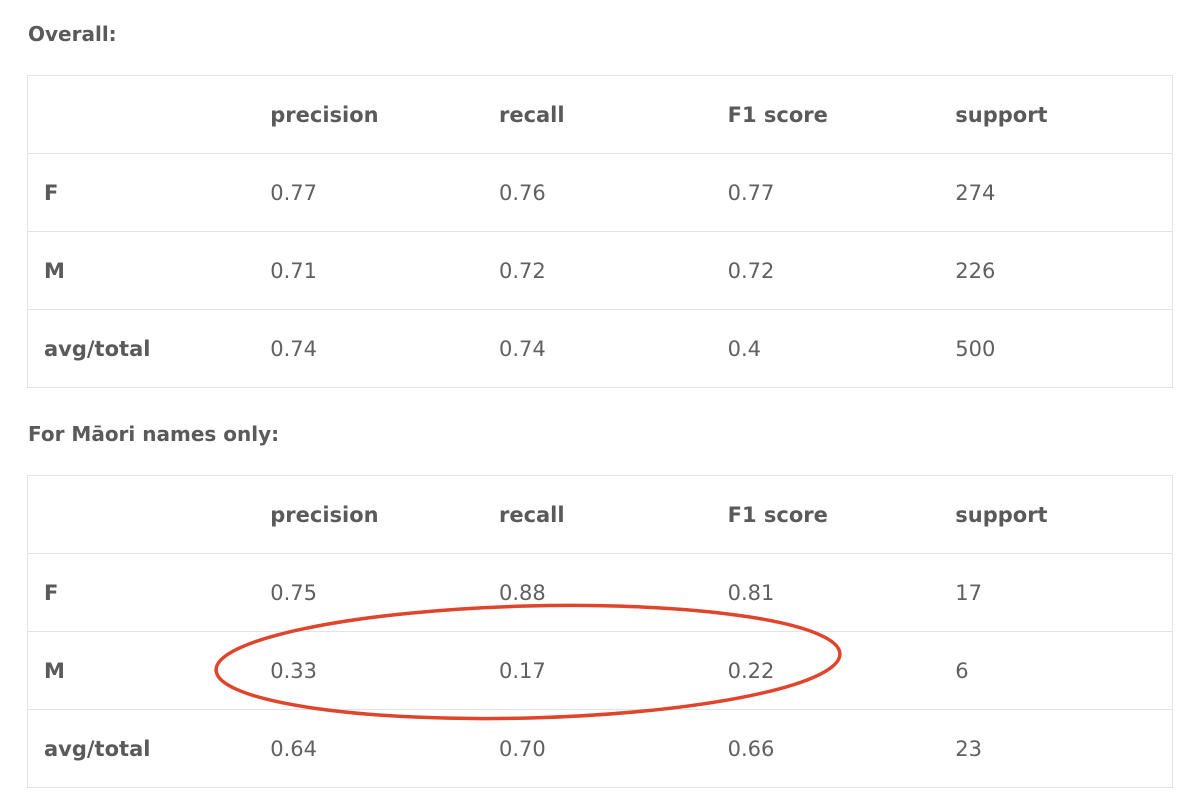 Image resolution: width=1200 pixels, height=805 pixels. I want to click on f1-score-cell: 0.22, so click(841, 670).